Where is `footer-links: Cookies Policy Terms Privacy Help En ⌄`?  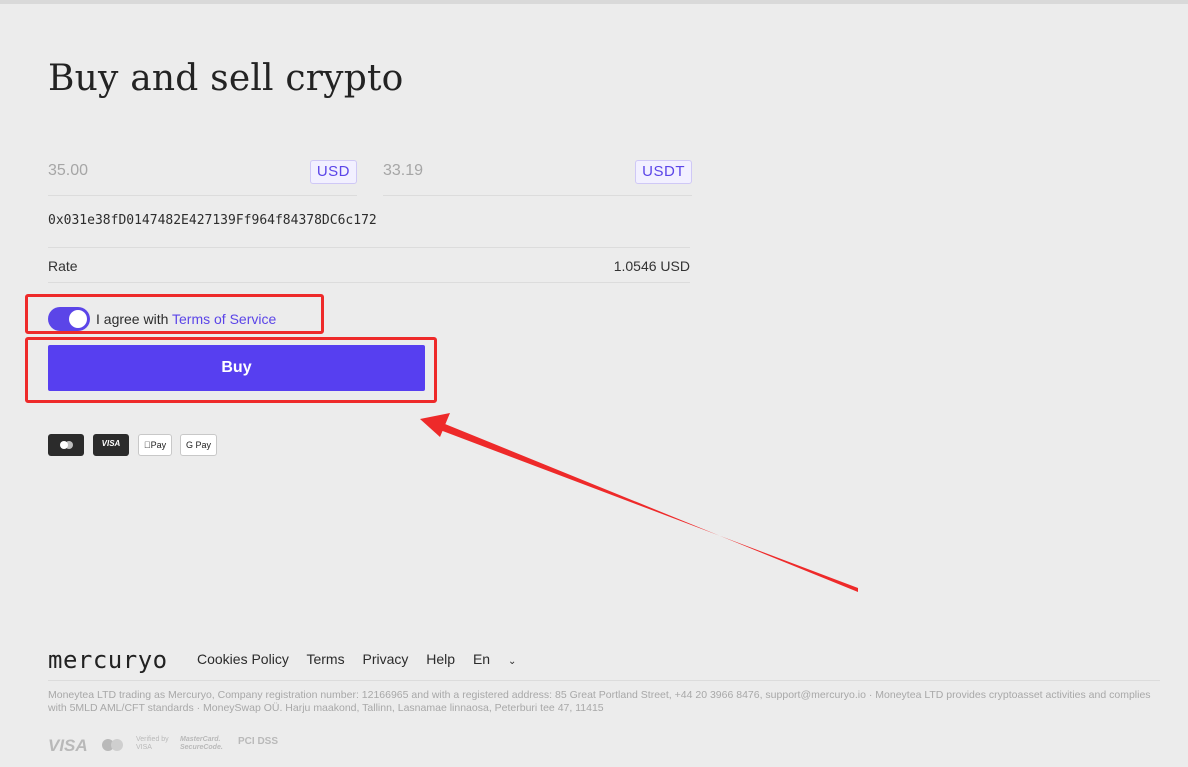
footer-links: Cookies Policy Terms Privacy Help En ⌄ is located at coordinates (370, 659).